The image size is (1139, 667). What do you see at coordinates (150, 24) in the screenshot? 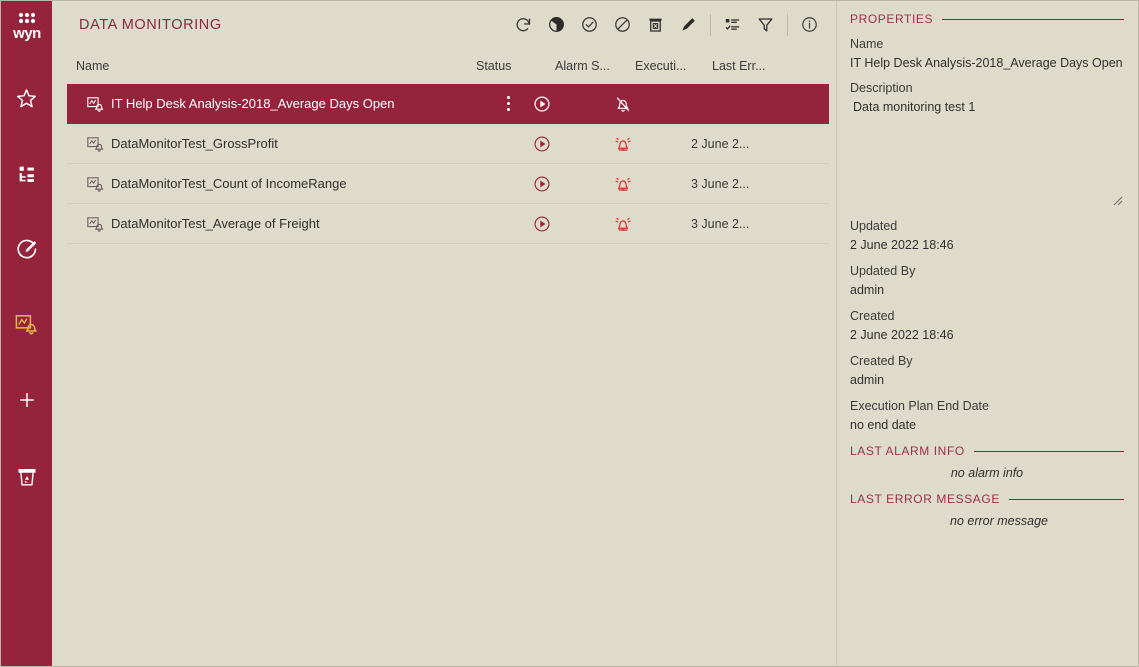
I see `page-title: DATA MONITORING` at bounding box center [150, 24].